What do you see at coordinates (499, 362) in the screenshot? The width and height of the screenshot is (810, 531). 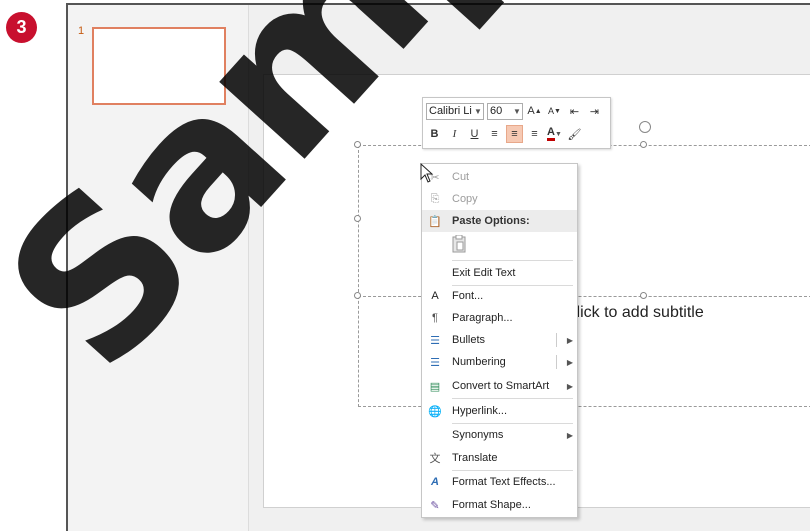 I see `menu-item-numbering: ☰ Numbering ▶` at bounding box center [499, 362].